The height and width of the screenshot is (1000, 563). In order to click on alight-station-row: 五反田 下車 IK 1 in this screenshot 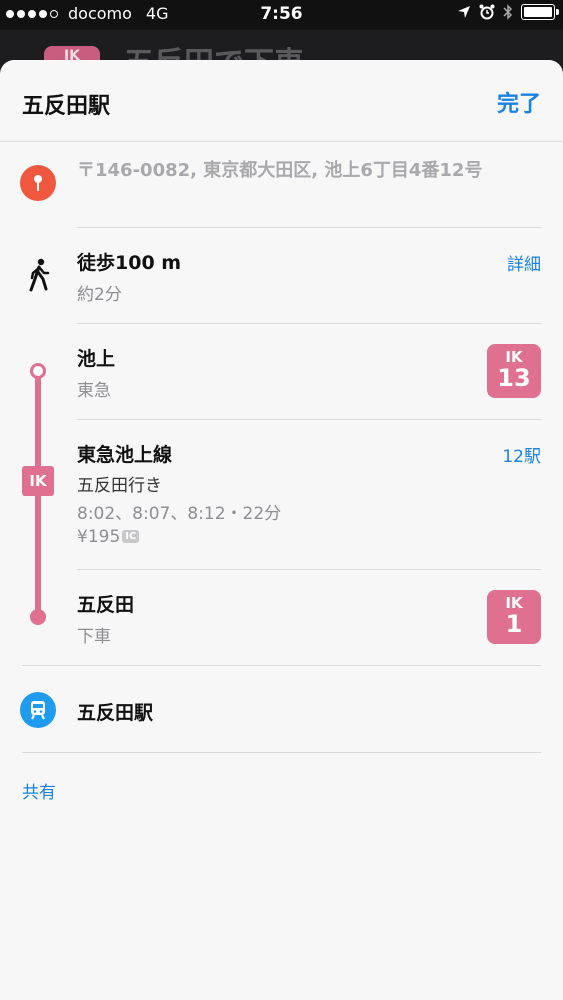, I will do `click(281, 618)`.